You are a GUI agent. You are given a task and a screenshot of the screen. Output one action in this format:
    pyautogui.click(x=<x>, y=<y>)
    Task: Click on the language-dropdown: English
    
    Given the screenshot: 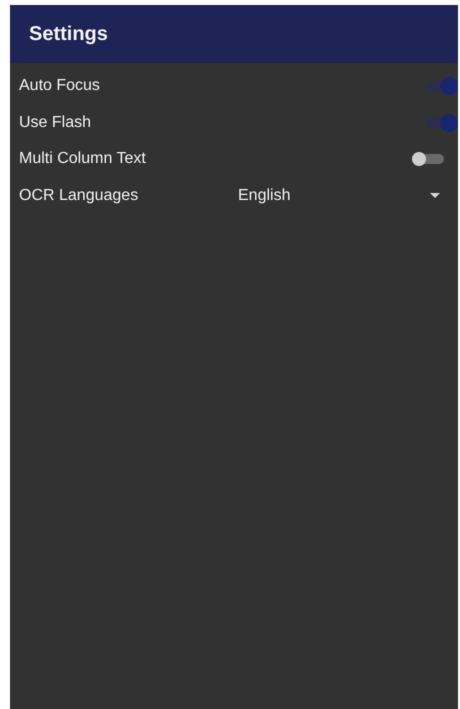 What is the action you would take?
    pyautogui.click(x=348, y=195)
    